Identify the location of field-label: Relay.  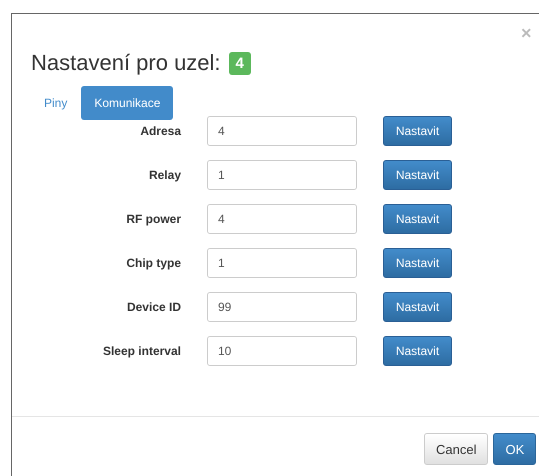
(164, 175).